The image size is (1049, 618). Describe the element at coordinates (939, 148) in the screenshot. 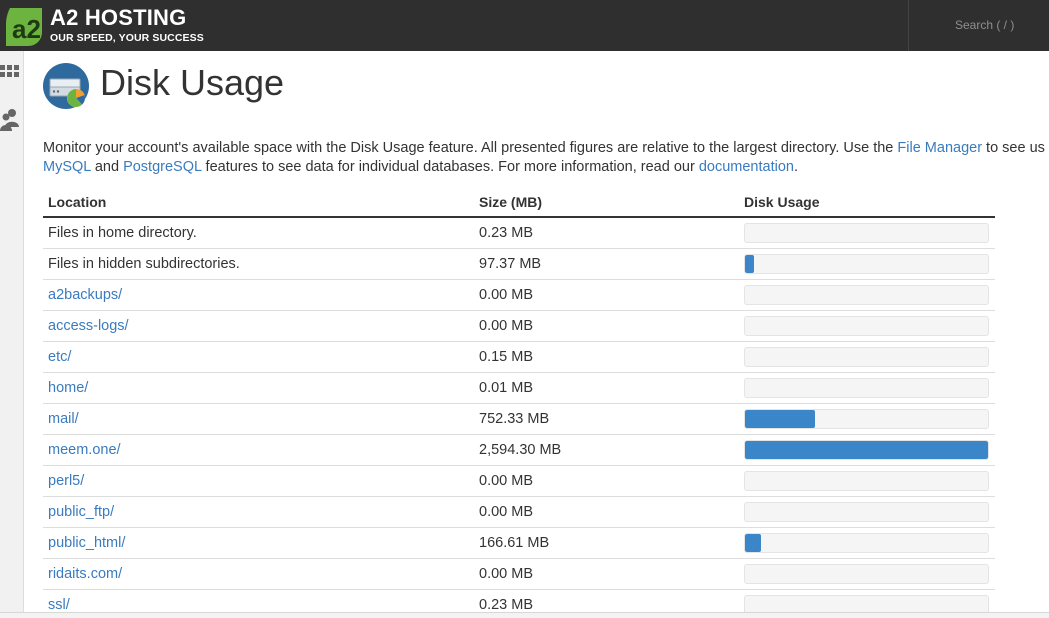

I see `file-manager-link: File Manager` at that location.